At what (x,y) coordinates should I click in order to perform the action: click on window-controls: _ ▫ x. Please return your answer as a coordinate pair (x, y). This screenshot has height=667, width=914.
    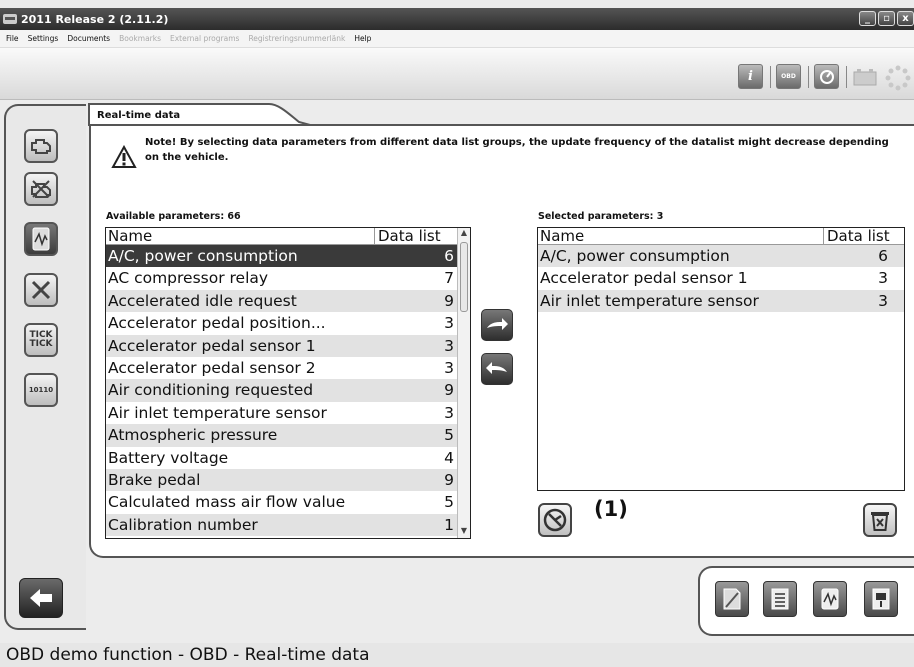
    Looking at the image, I should click on (886, 18).